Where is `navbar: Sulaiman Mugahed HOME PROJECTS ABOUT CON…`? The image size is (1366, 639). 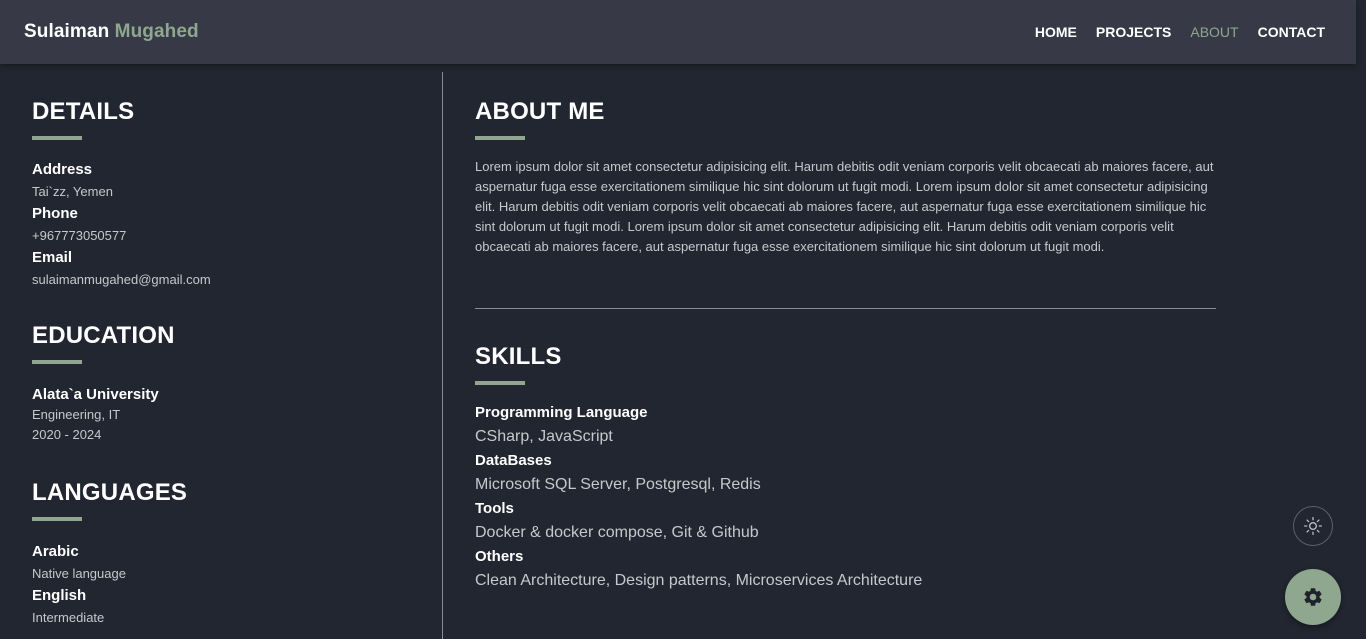 navbar: Sulaiman Mugahed HOME PROJECTS ABOUT CON… is located at coordinates (678, 32).